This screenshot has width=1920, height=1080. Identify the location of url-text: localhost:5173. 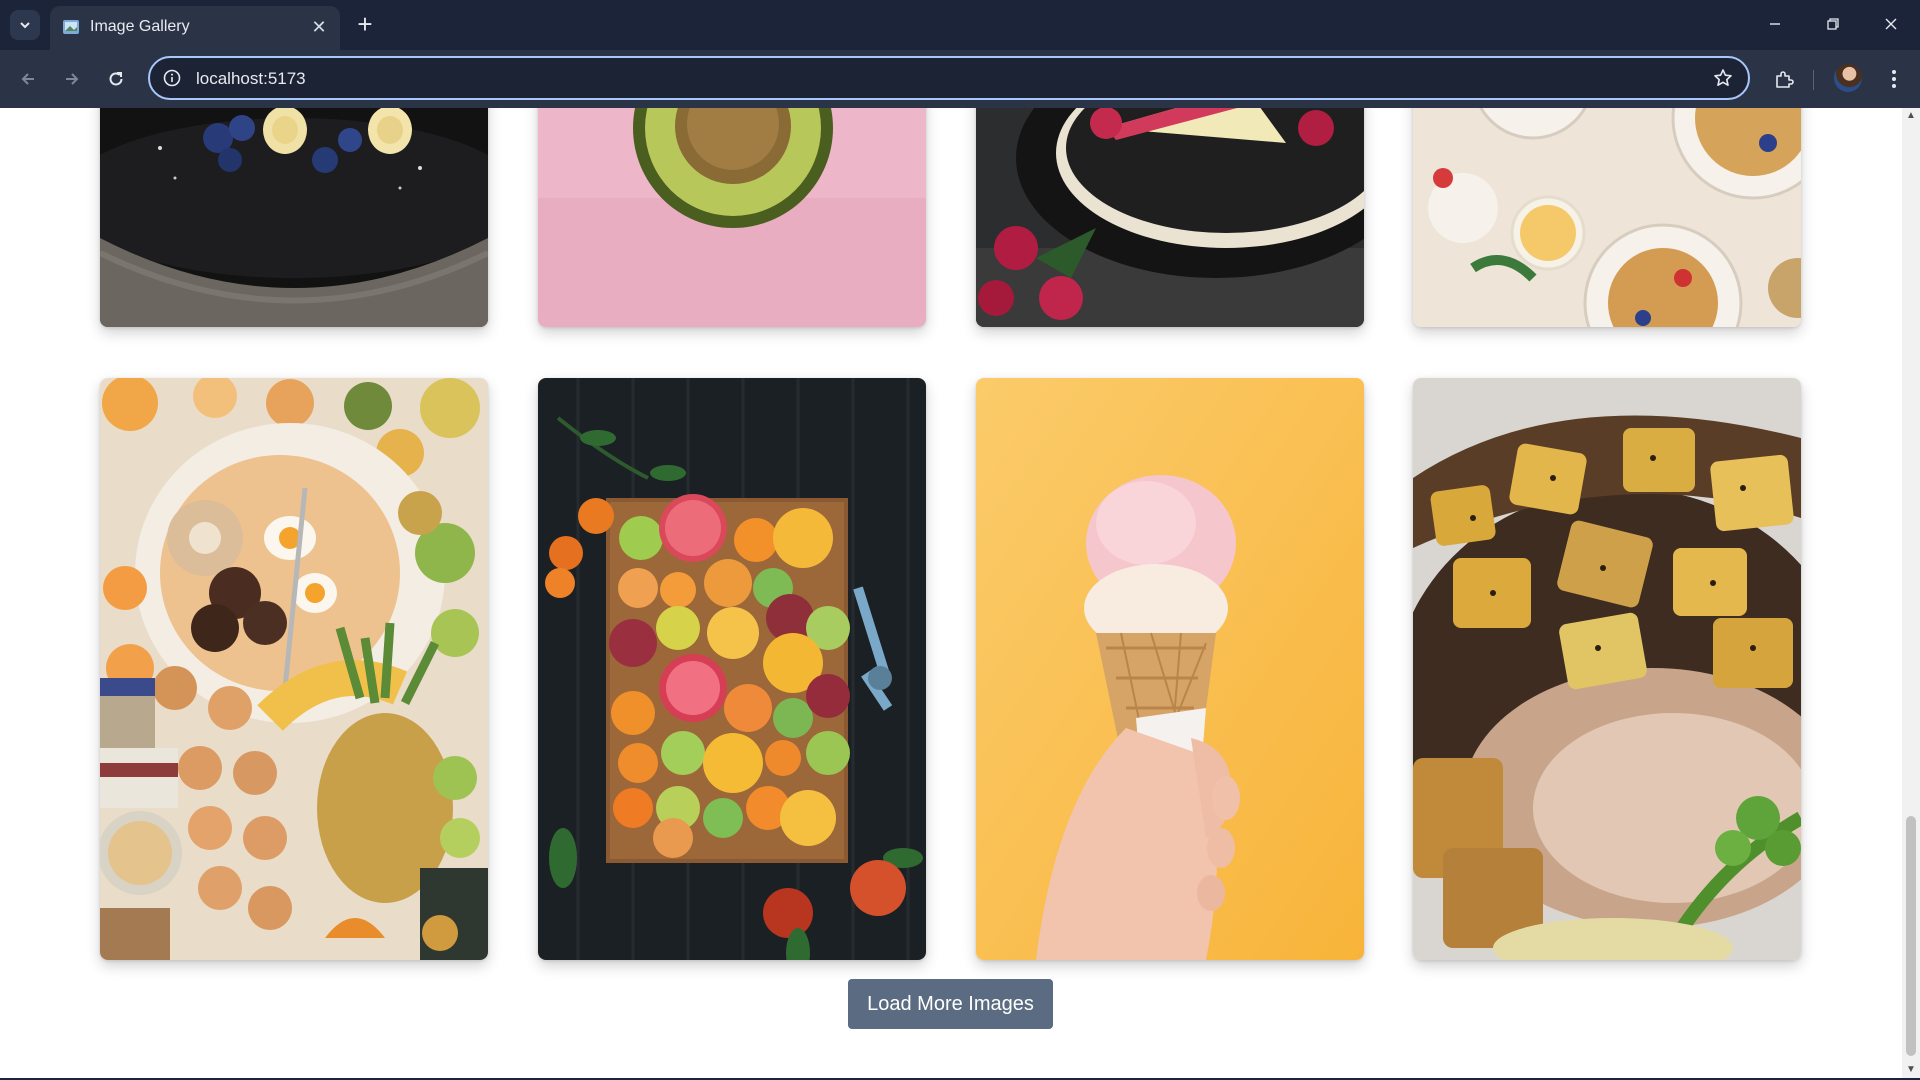
(251, 79).